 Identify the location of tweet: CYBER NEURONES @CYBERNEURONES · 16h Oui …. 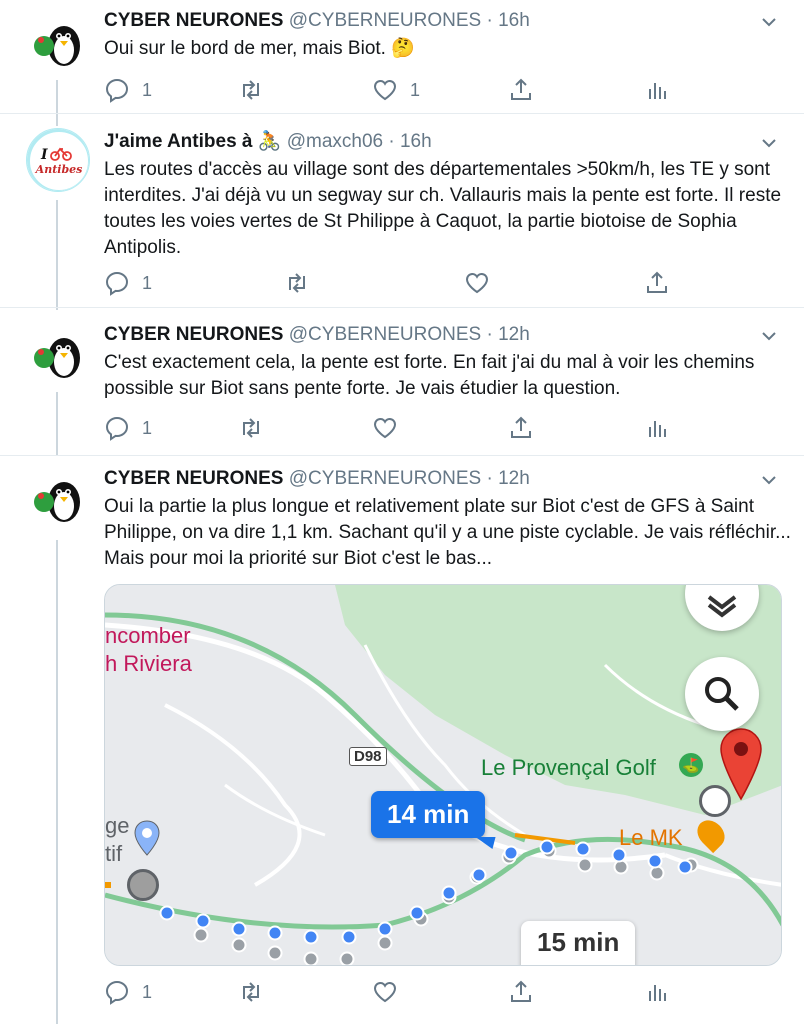
(402, 57).